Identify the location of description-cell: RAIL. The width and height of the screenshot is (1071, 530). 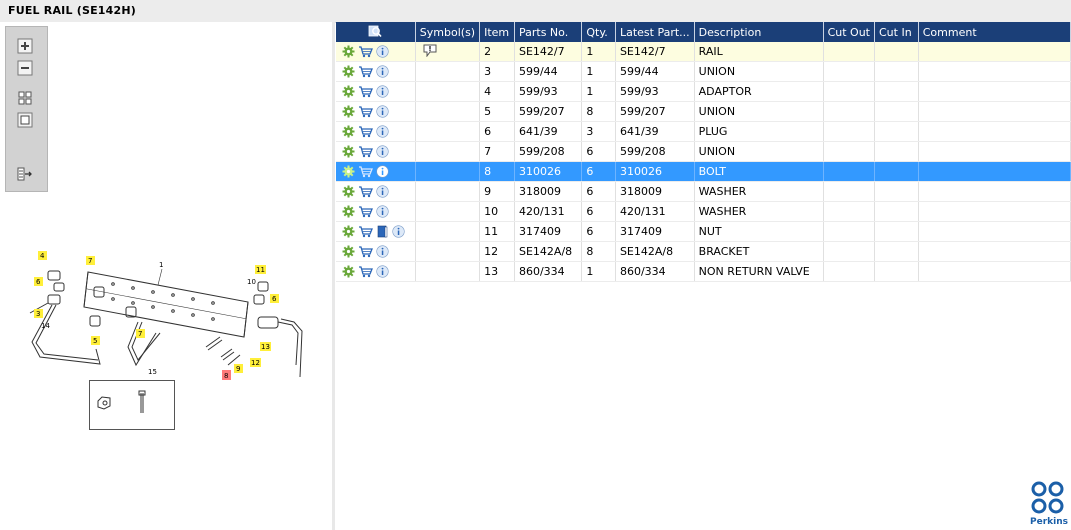
(759, 52).